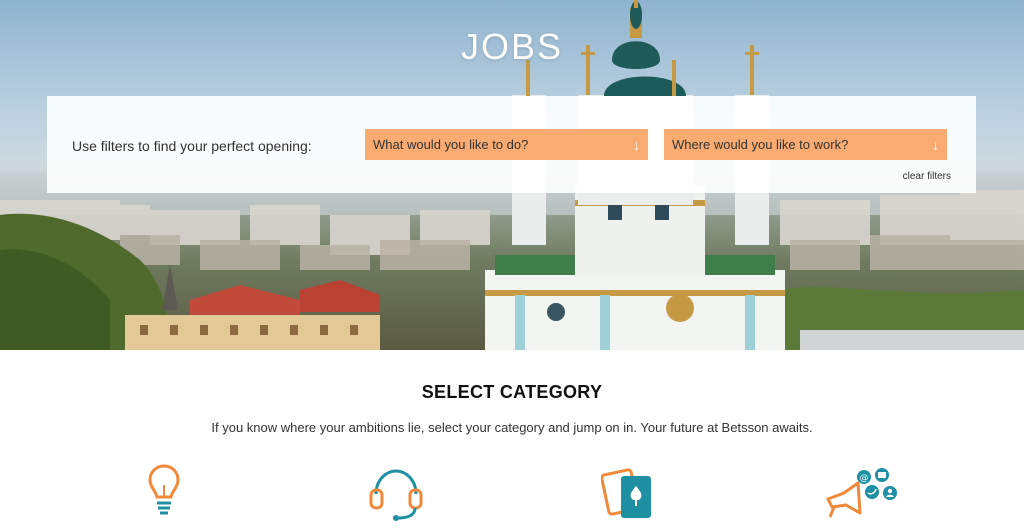  I want to click on megaphone-social-icon: @, so click(861, 493).